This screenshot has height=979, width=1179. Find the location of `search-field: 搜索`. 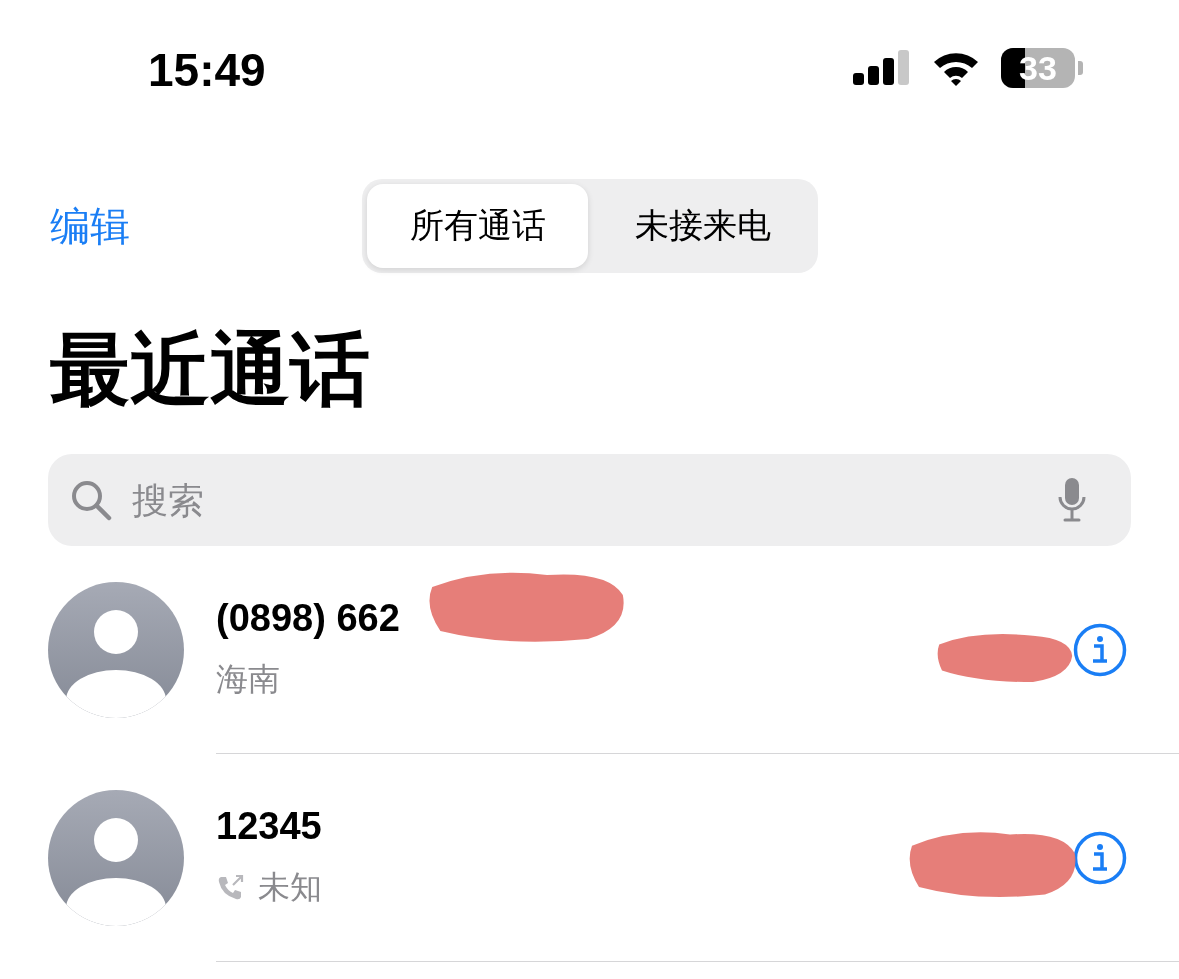

search-field: 搜索 is located at coordinates (589, 500).